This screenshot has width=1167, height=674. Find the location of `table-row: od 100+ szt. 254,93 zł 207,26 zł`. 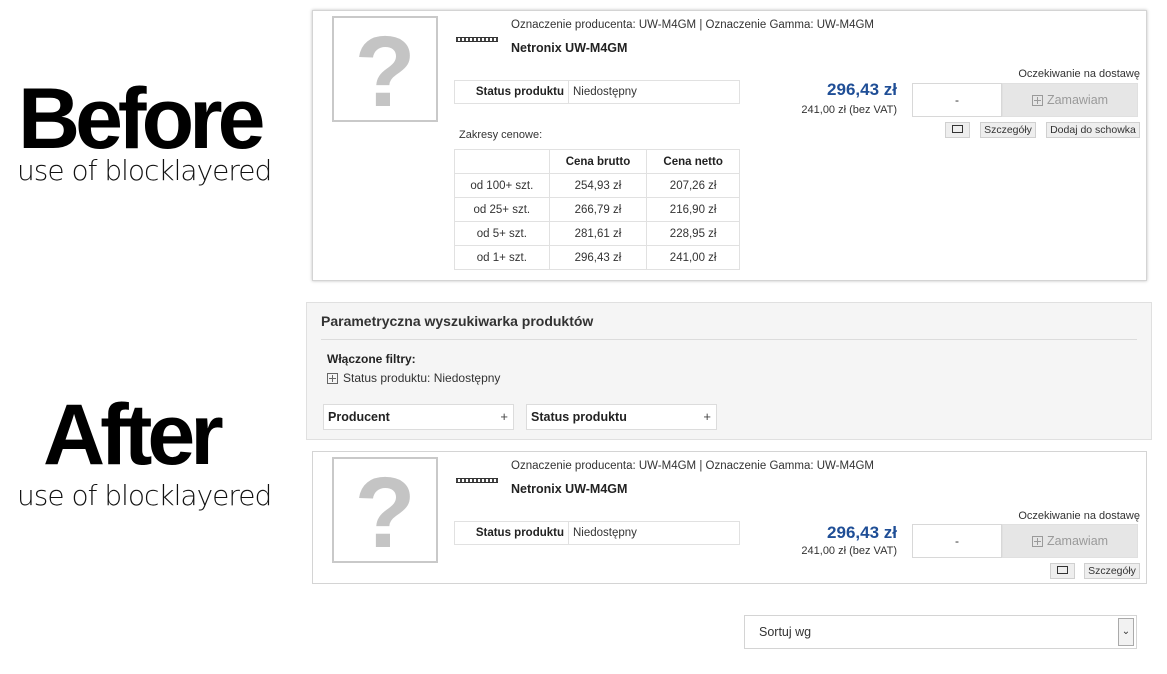

table-row: od 100+ szt. 254,93 zł 207,26 zł is located at coordinates (597, 185).